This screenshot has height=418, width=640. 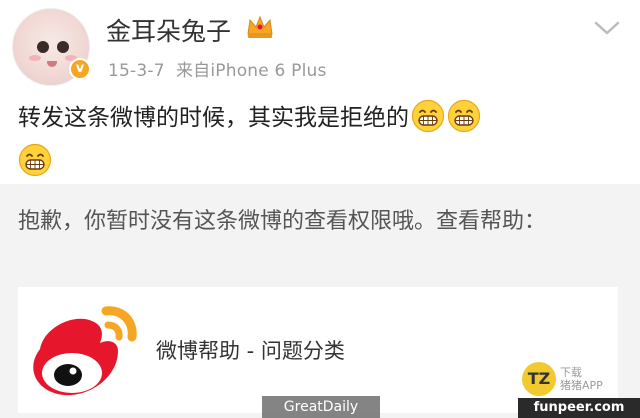 What do you see at coordinates (168, 30) in the screenshot?
I see `username: 金耳朵兔子` at bounding box center [168, 30].